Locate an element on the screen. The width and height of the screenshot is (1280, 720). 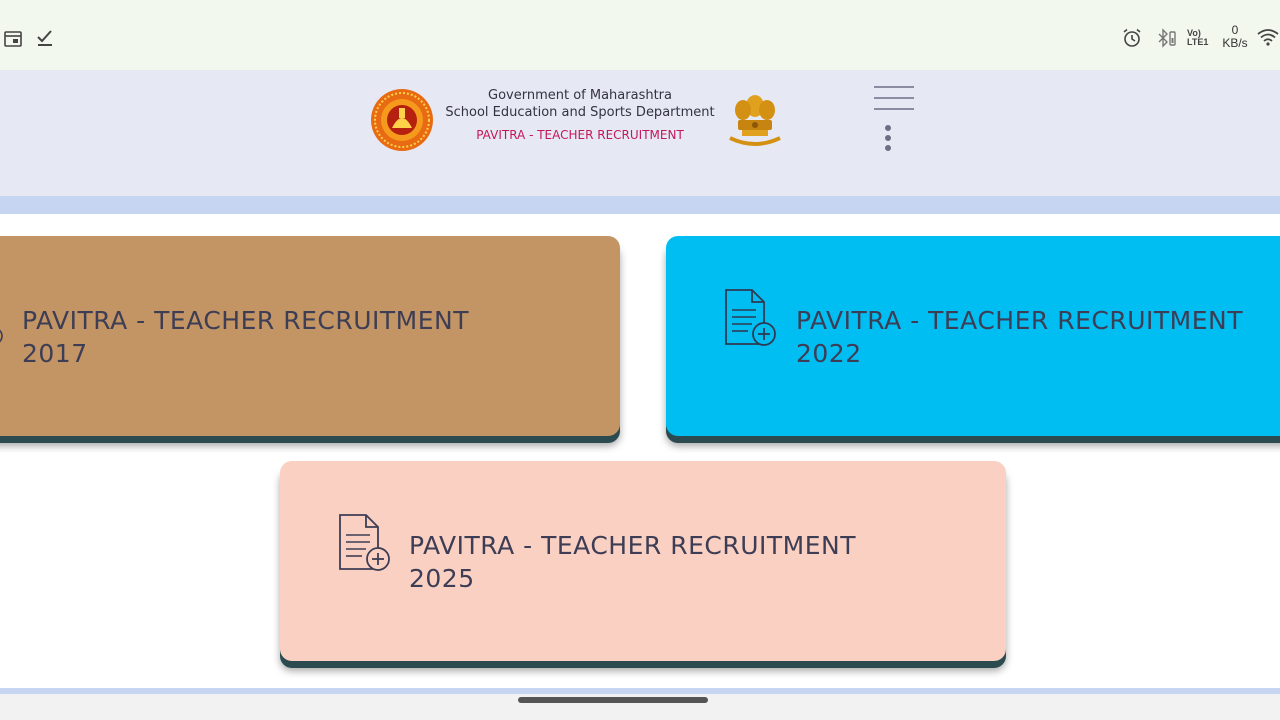
card-year: 2022 is located at coordinates (829, 353).